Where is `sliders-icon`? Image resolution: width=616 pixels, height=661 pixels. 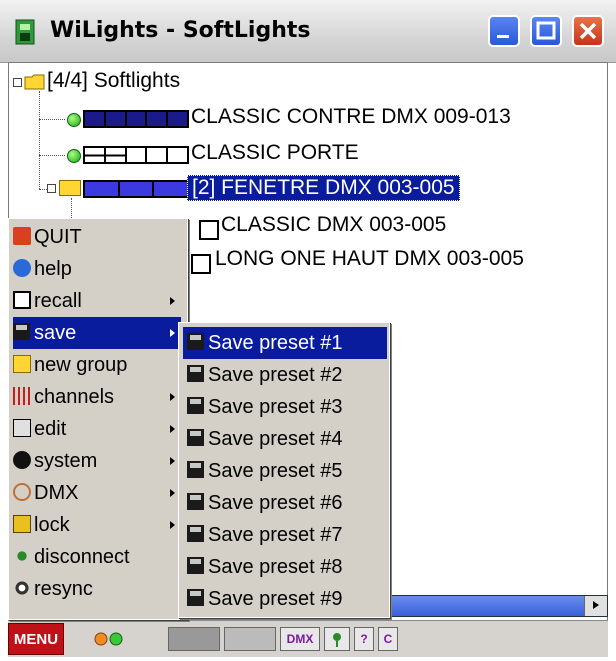 sliders-icon is located at coordinates (22, 395).